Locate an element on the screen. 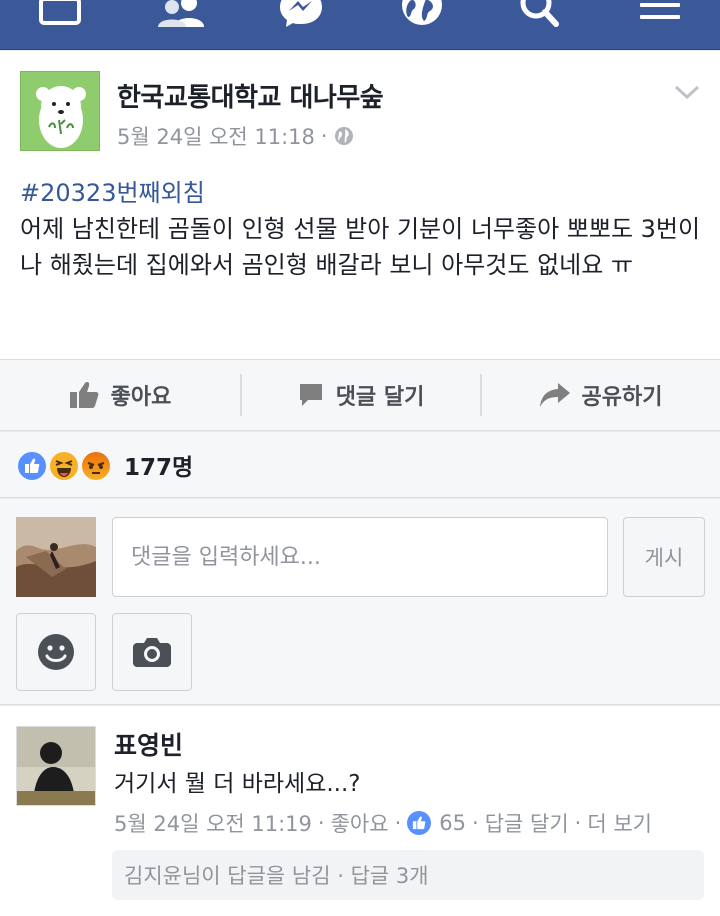 This screenshot has height=916, width=720. comment-bubble-icon is located at coordinates (310, 395).